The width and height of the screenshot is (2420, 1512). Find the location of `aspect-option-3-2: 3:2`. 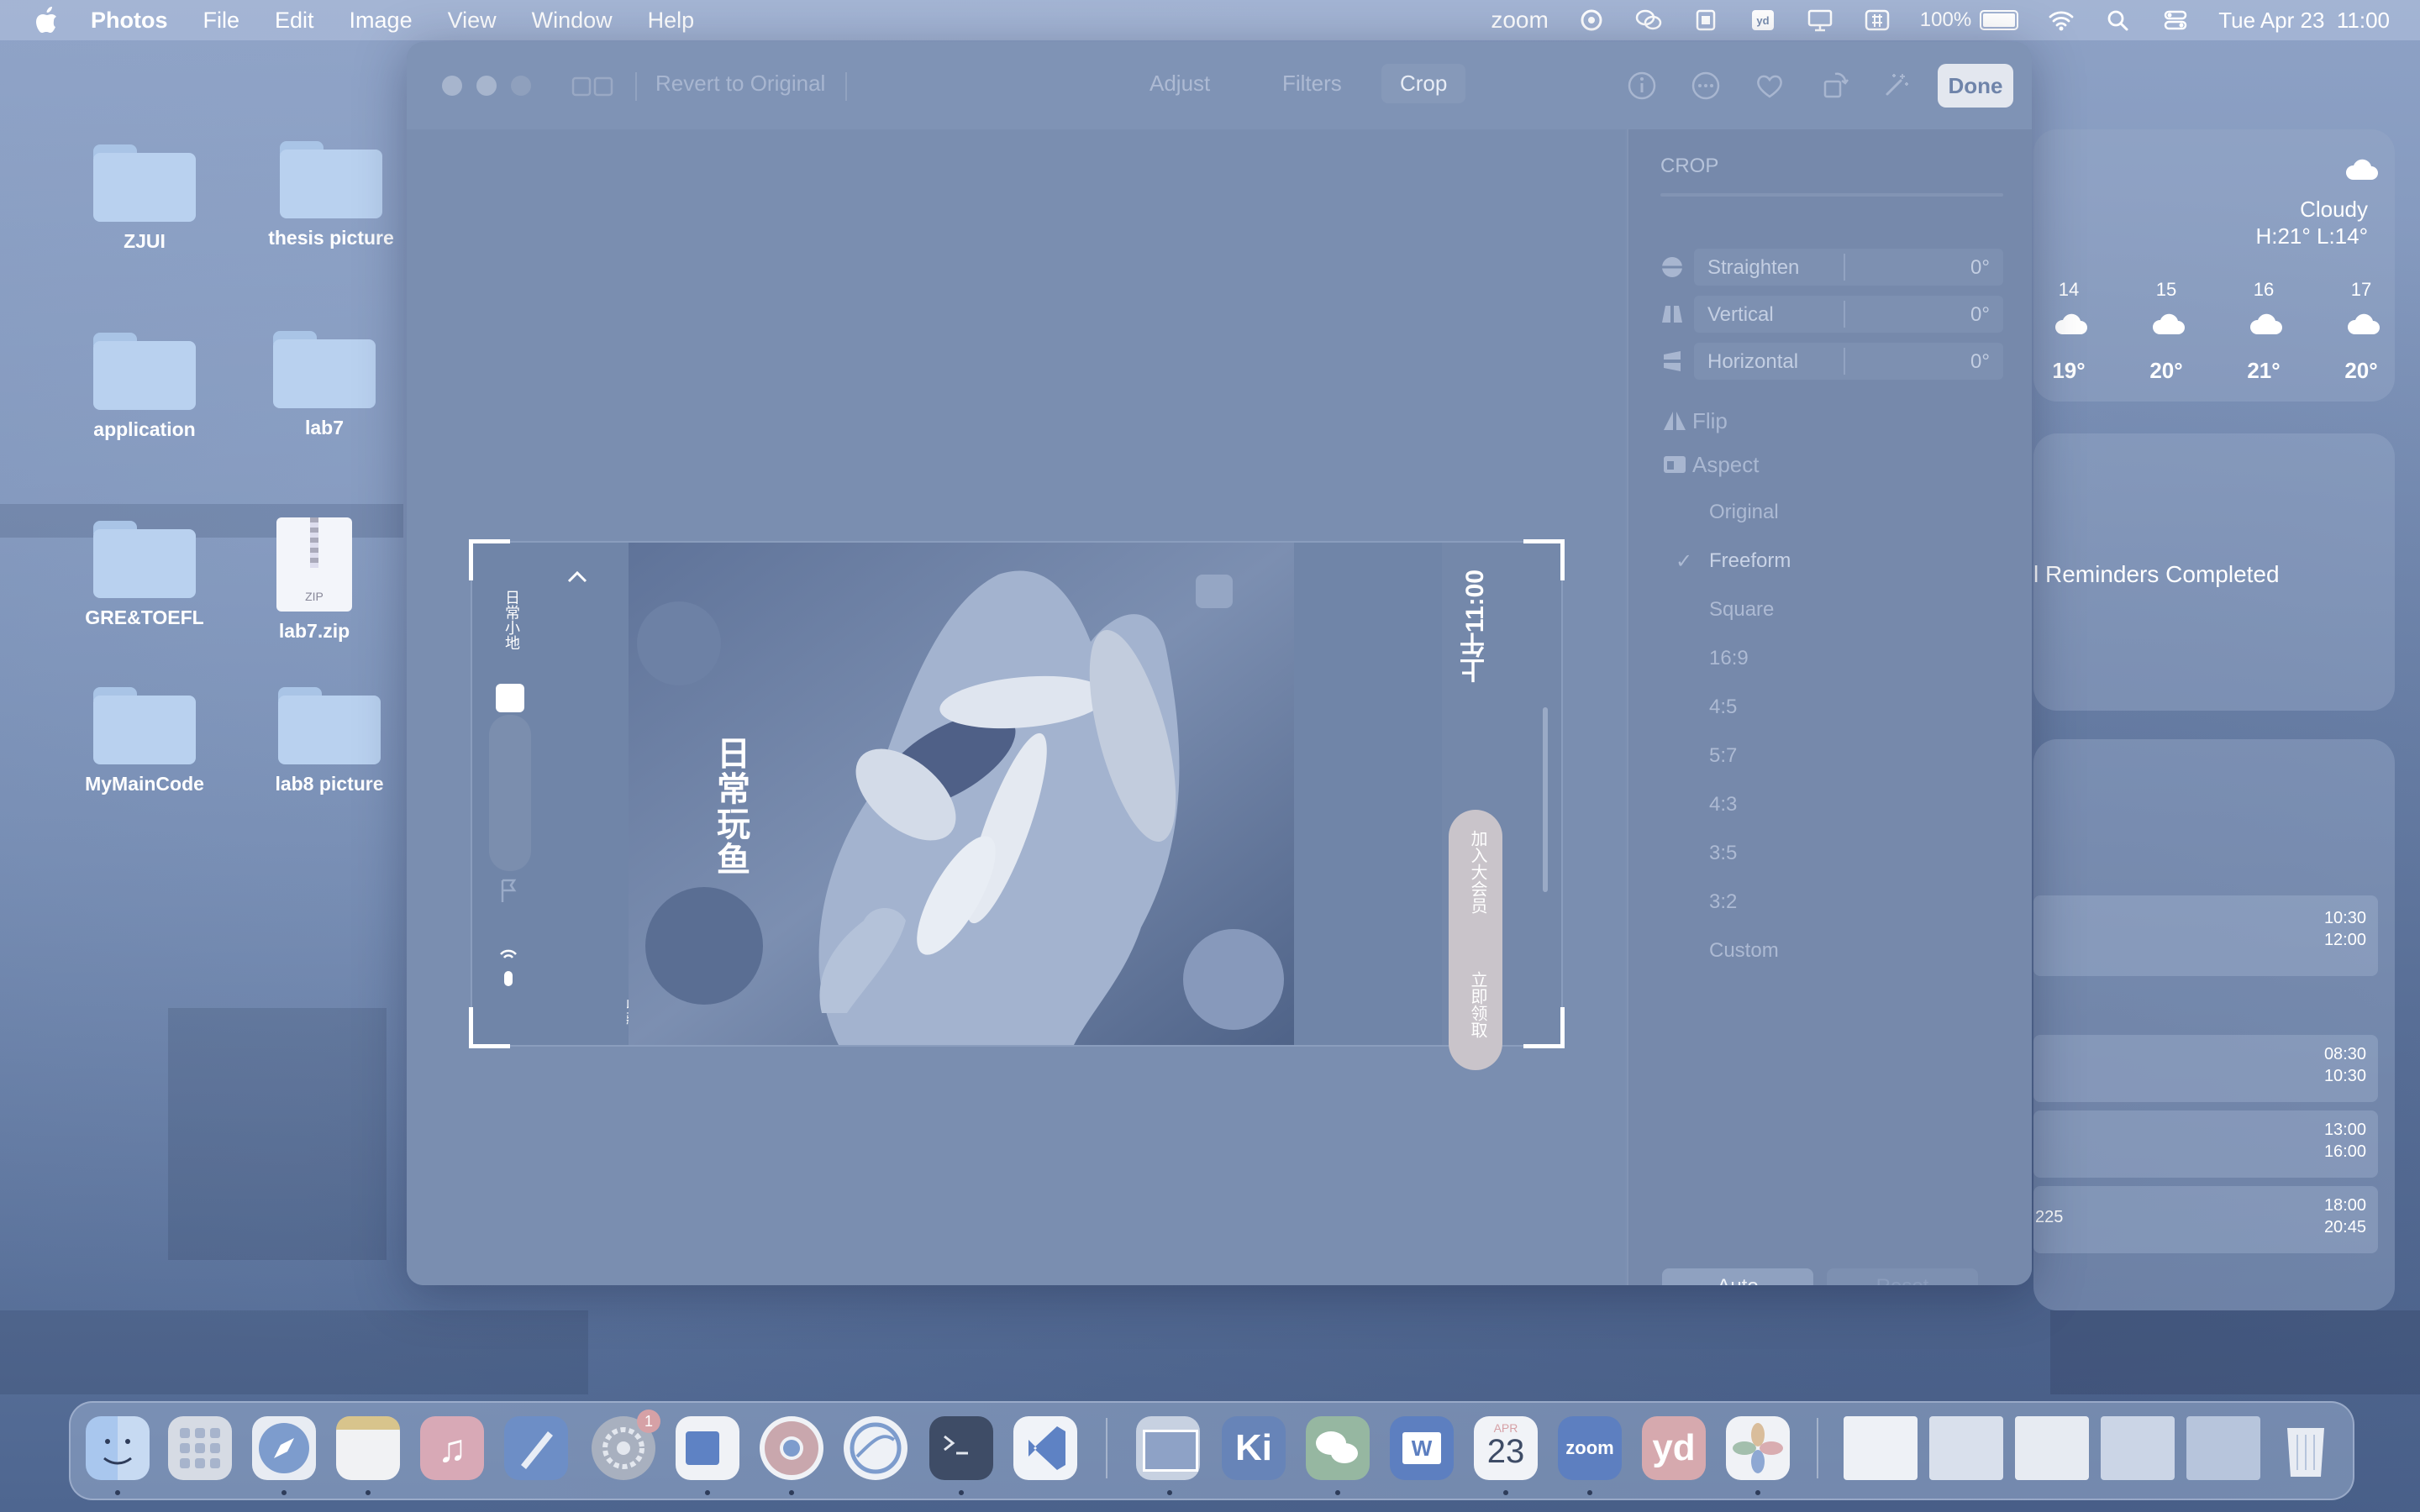

aspect-option-3-2: 3:2 is located at coordinates (1723, 902).